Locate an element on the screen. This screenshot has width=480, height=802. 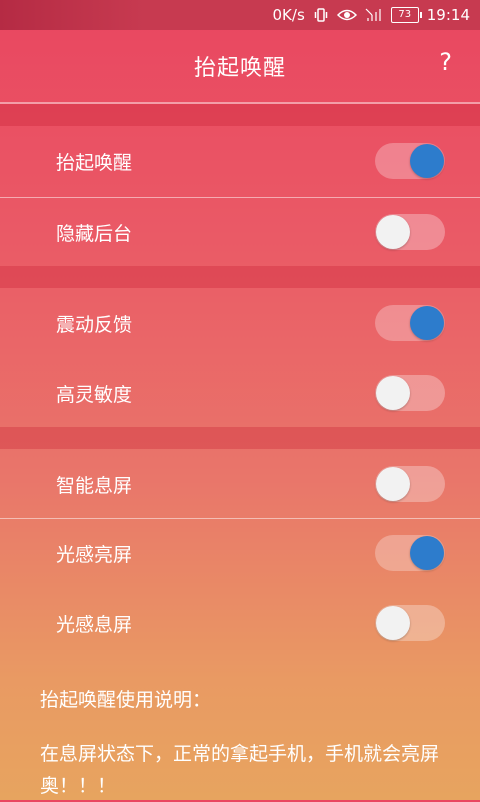
setting-row-raise-to-wake: 抬起唤醒 is located at coordinates (240, 161).